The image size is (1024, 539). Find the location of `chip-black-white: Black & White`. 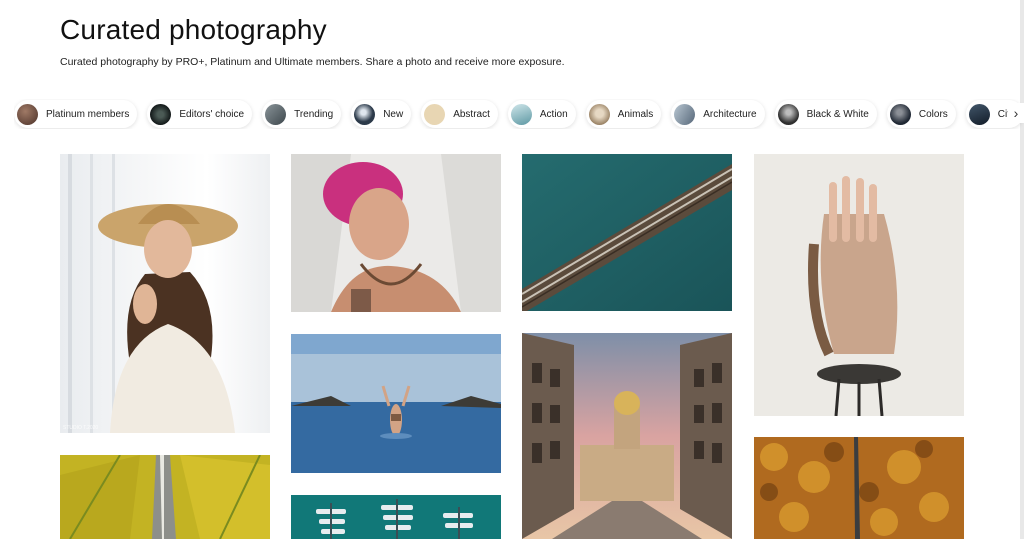

chip-black-white: Black & White is located at coordinates (825, 114).